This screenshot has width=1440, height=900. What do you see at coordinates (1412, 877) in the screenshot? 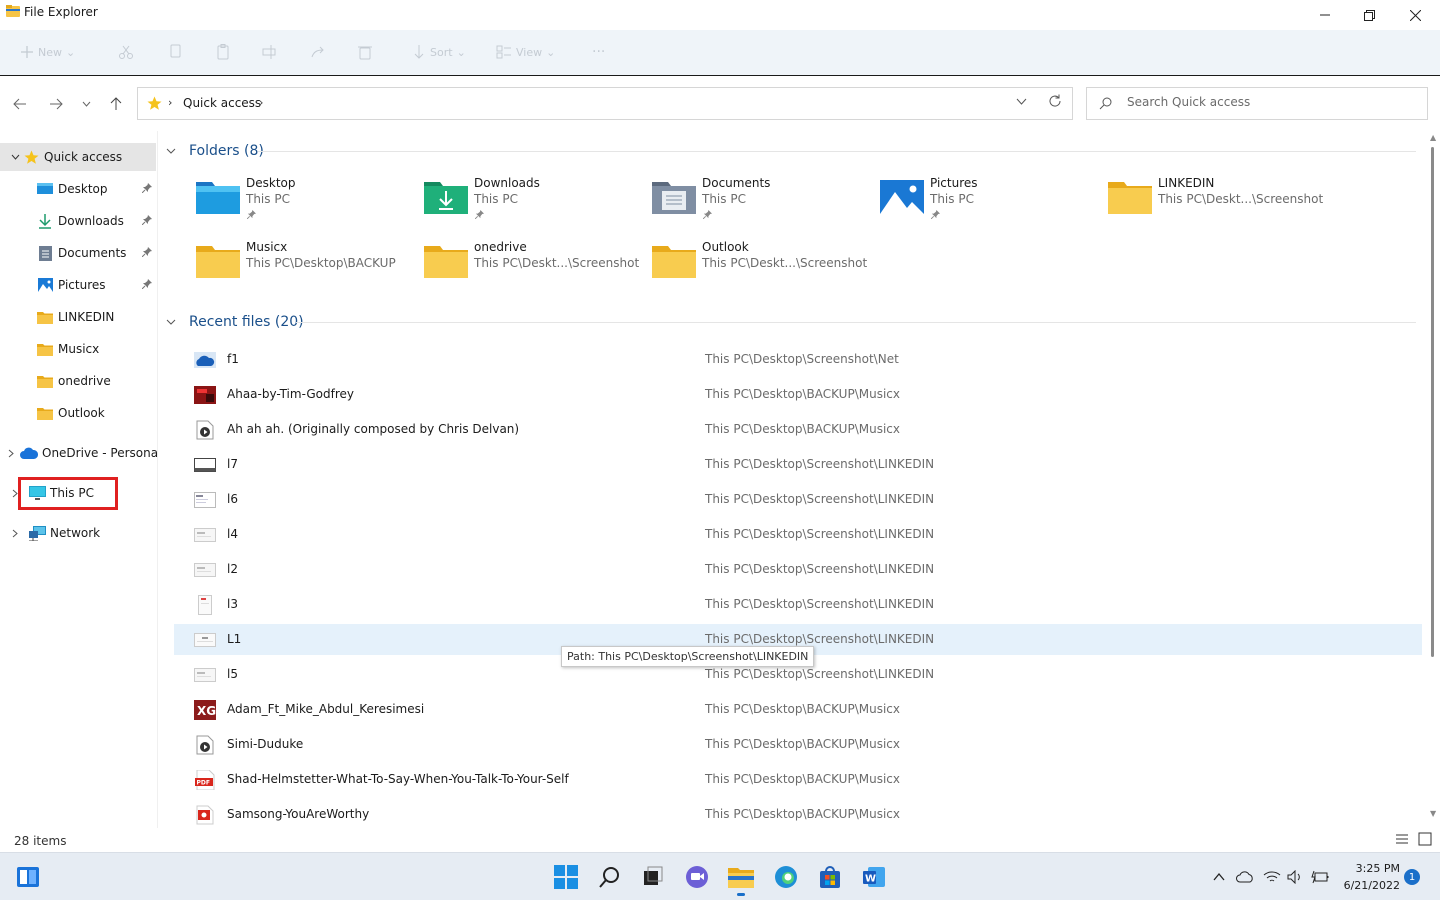
I see `notification-badge: 1` at bounding box center [1412, 877].